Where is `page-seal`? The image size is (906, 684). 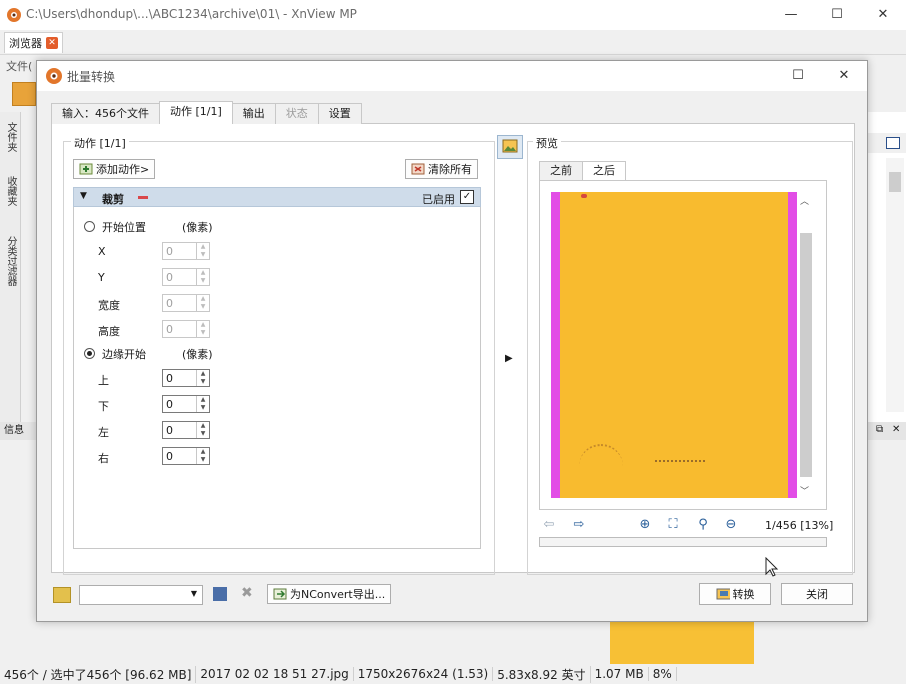 page-seal is located at coordinates (601, 456).